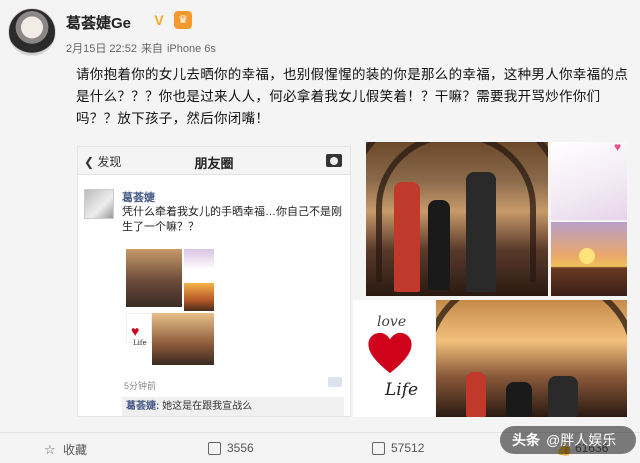  I want to click on post-timestamp: 2月15日 22:52, so click(101, 49).